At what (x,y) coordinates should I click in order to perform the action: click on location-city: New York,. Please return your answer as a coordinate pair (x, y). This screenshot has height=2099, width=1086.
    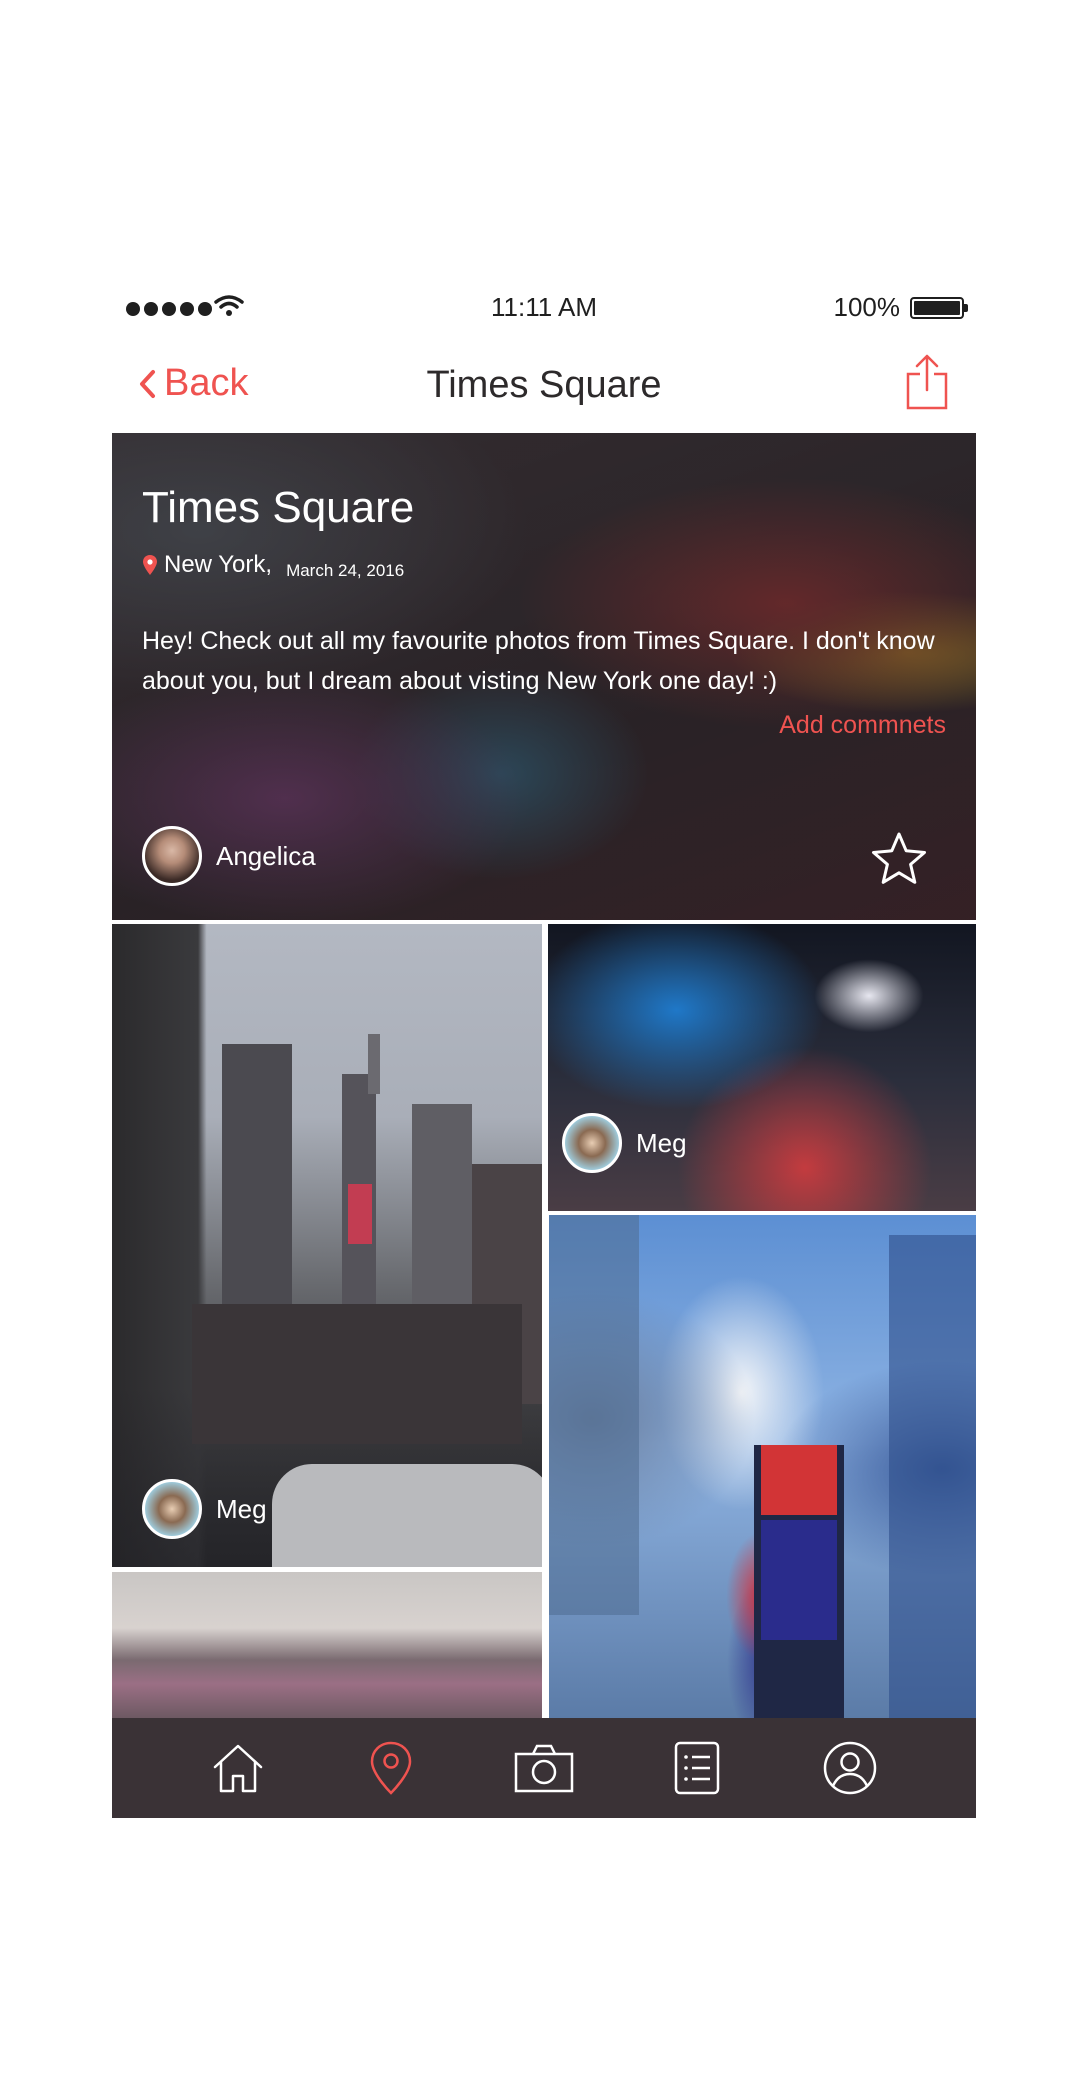
    Looking at the image, I should click on (207, 565).